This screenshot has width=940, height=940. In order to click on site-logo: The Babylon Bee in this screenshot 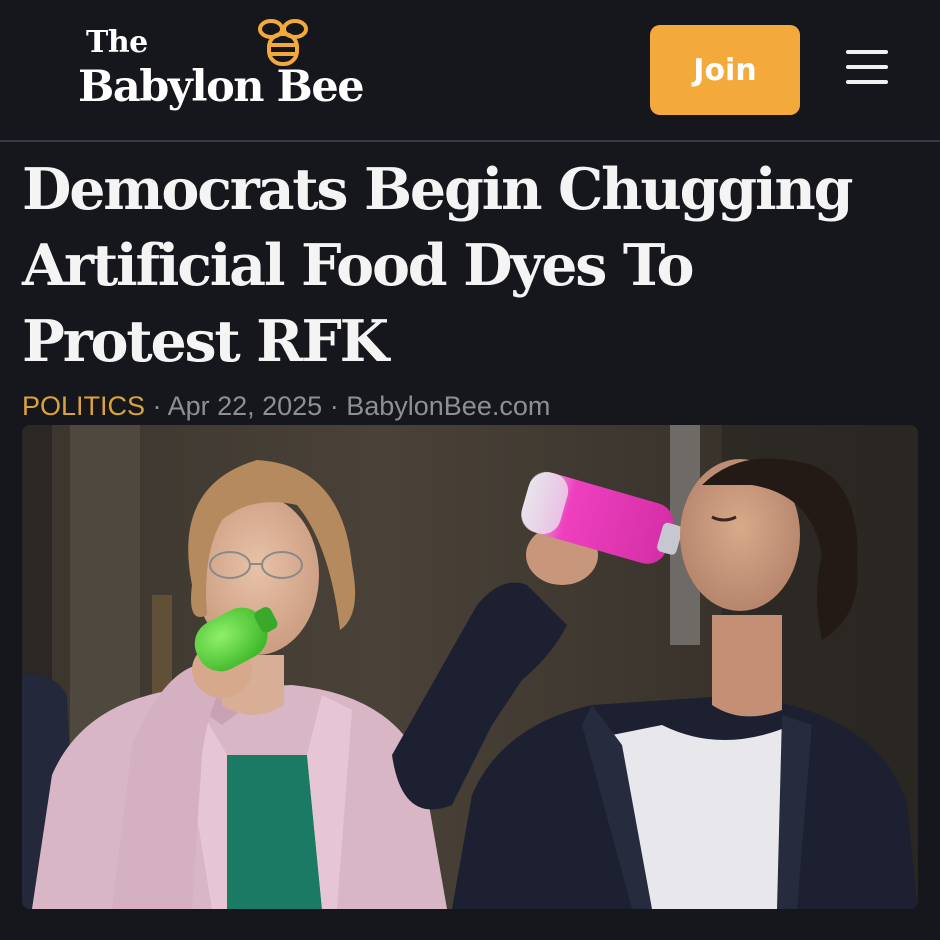, I will do `click(238, 68)`.